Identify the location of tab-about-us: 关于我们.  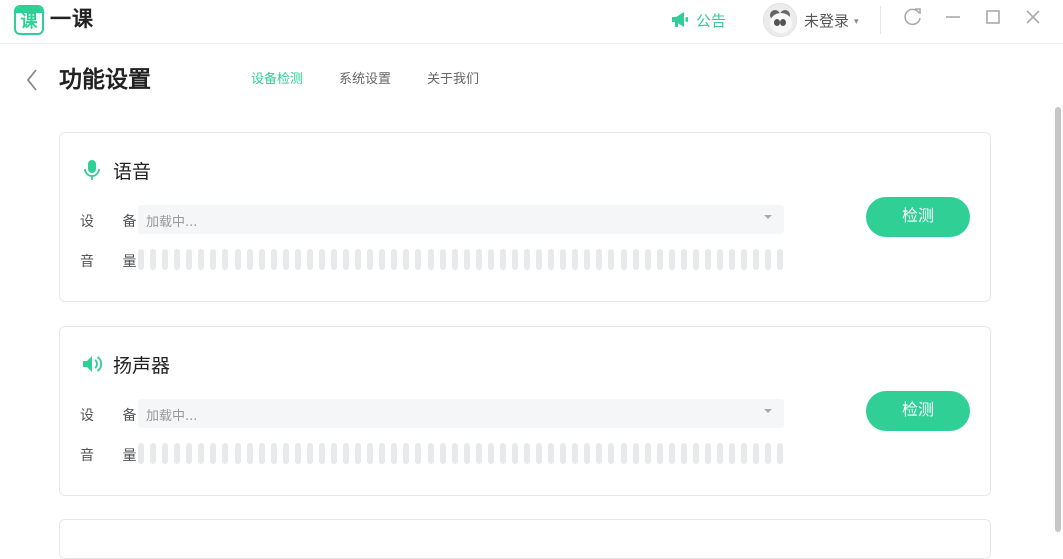
(453, 80).